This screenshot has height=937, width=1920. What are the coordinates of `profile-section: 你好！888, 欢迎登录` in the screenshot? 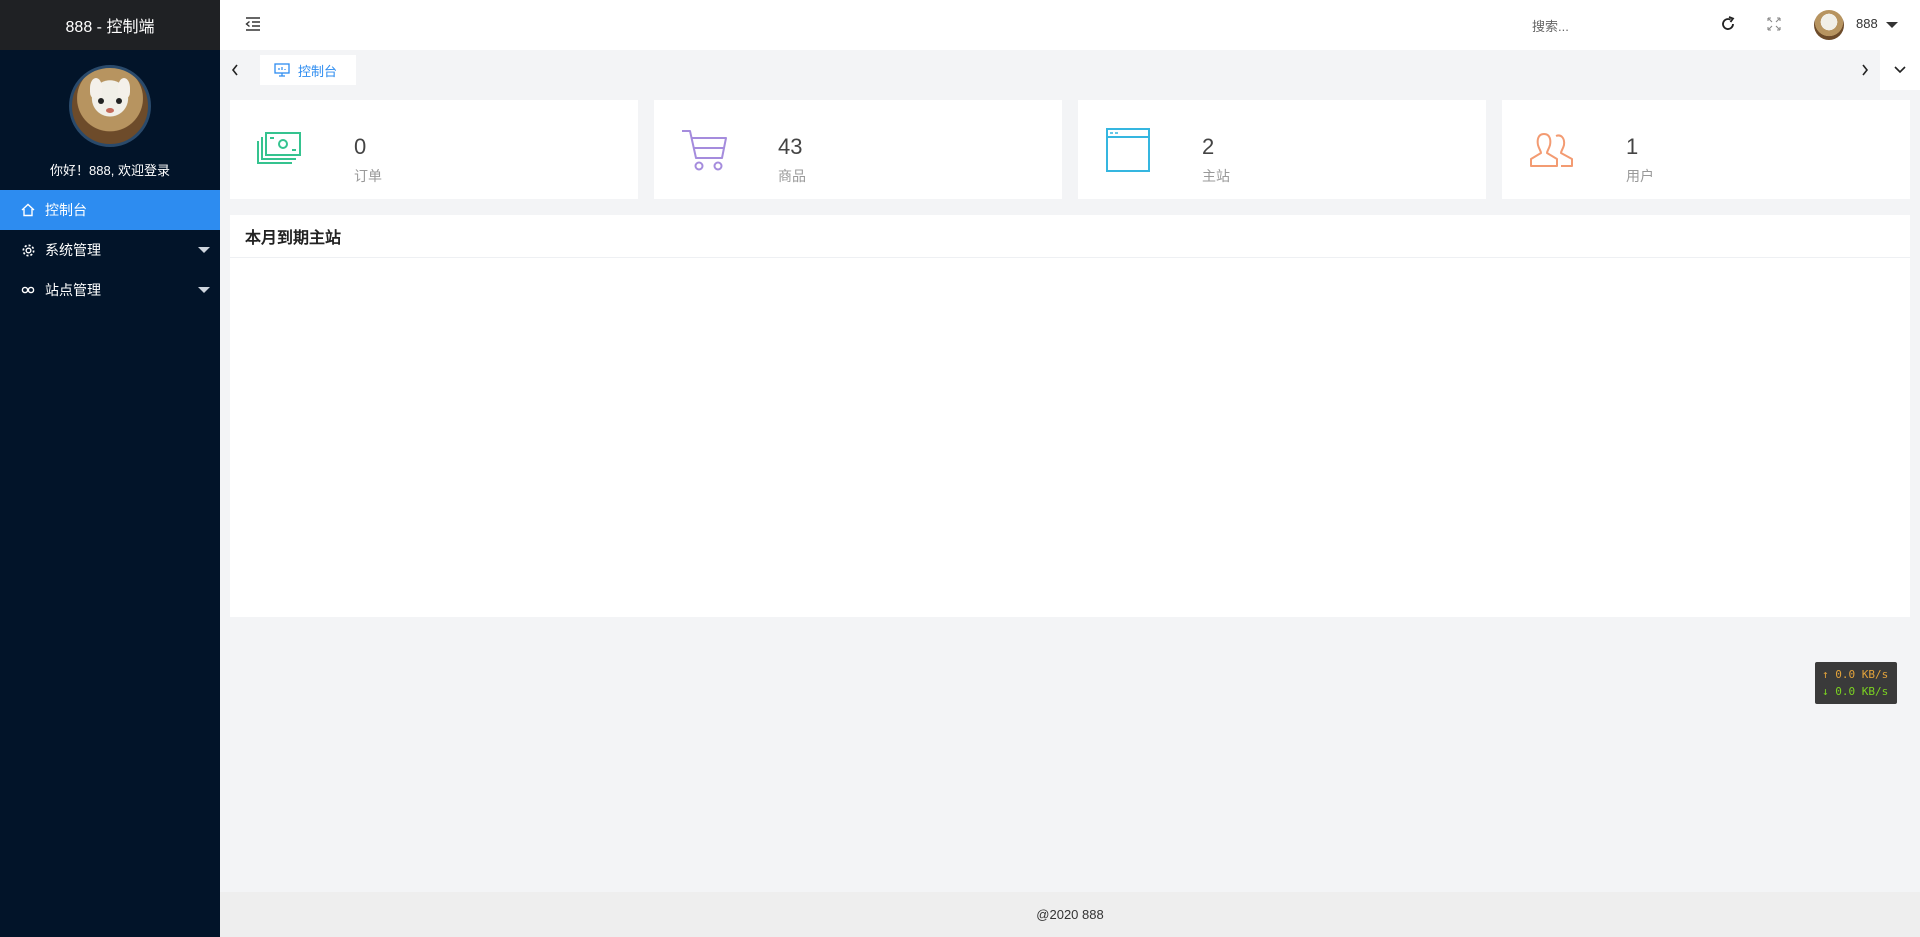 It's located at (110, 120).